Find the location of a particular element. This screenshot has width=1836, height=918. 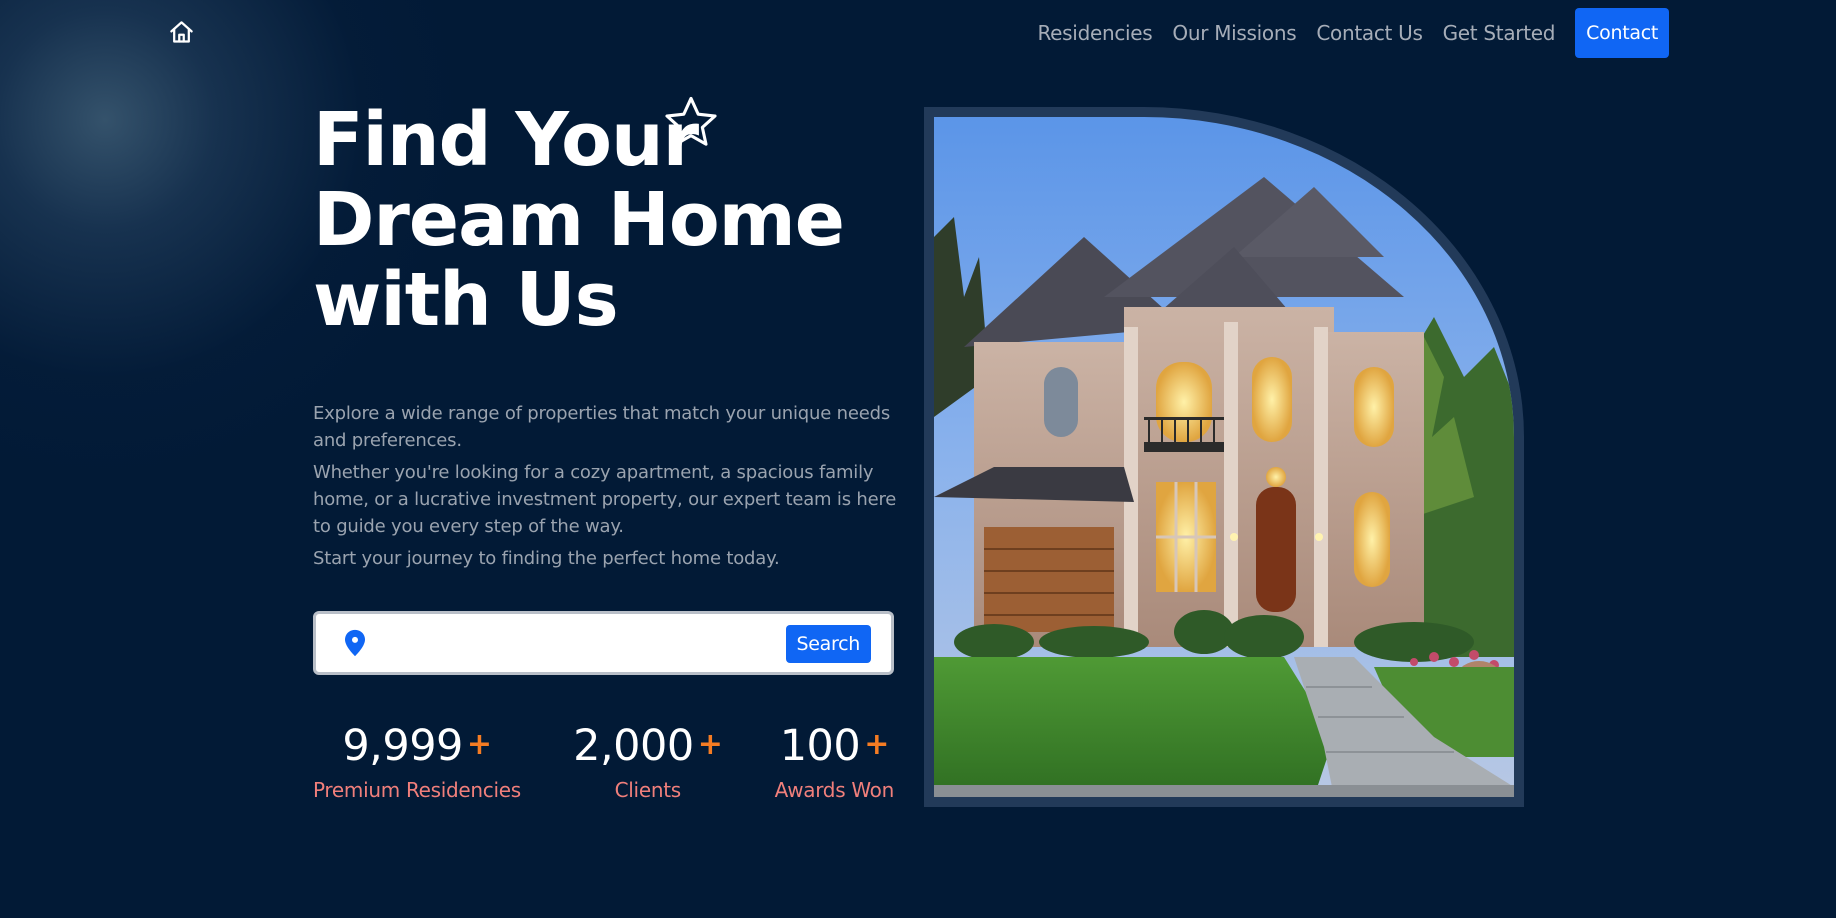

nav-link-residencies: Residencies is located at coordinates (1094, 33).